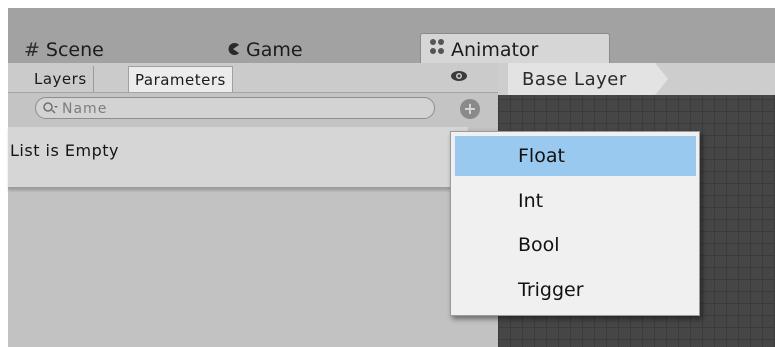 The width and height of the screenshot is (775, 347). Describe the element at coordinates (242, 109) in the screenshot. I see `search-input` at that location.